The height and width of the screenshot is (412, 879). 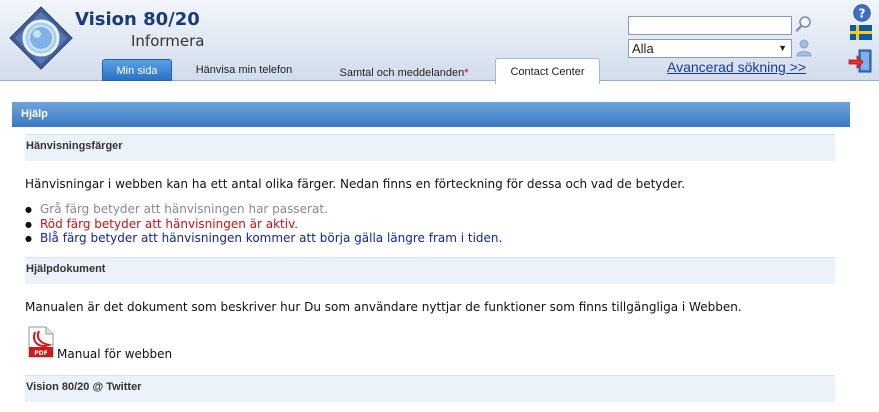 I want to click on section-title-bar: Hjälp, so click(x=431, y=114).